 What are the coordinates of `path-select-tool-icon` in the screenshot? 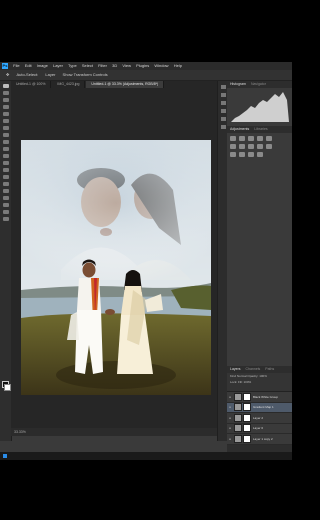 It's located at (5, 198).